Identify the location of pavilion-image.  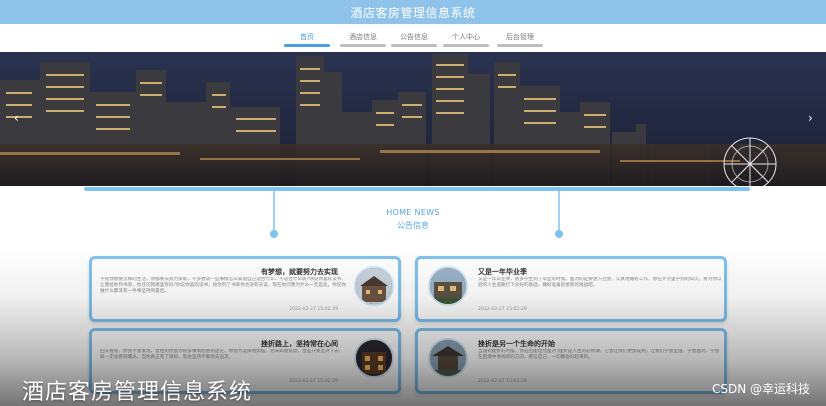
(448, 358).